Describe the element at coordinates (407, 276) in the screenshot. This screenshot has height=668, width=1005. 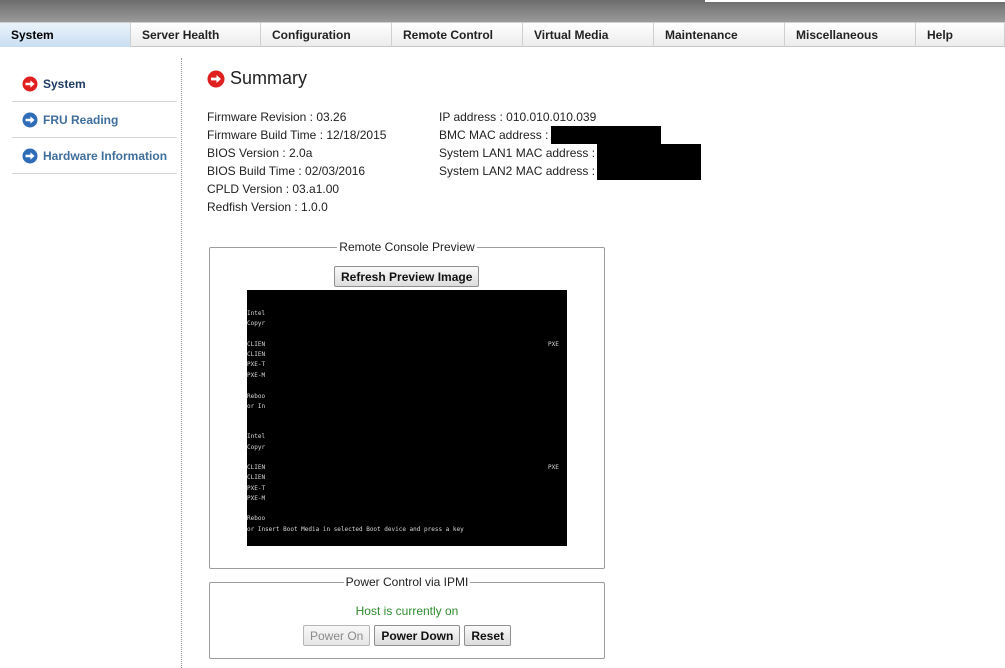
I see `refresh-preview-button: Refresh Preview Image` at that location.